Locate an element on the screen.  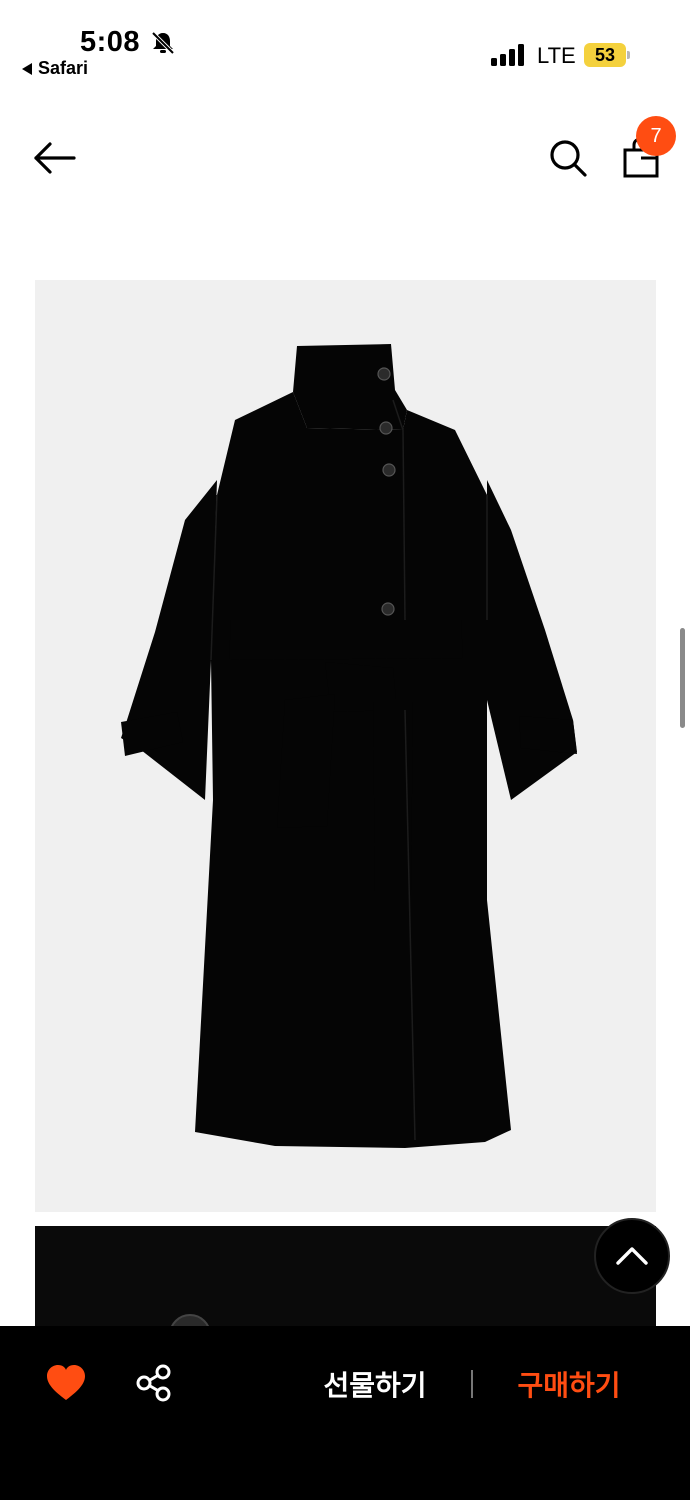
battery-indicator: 53 is located at coordinates (607, 55).